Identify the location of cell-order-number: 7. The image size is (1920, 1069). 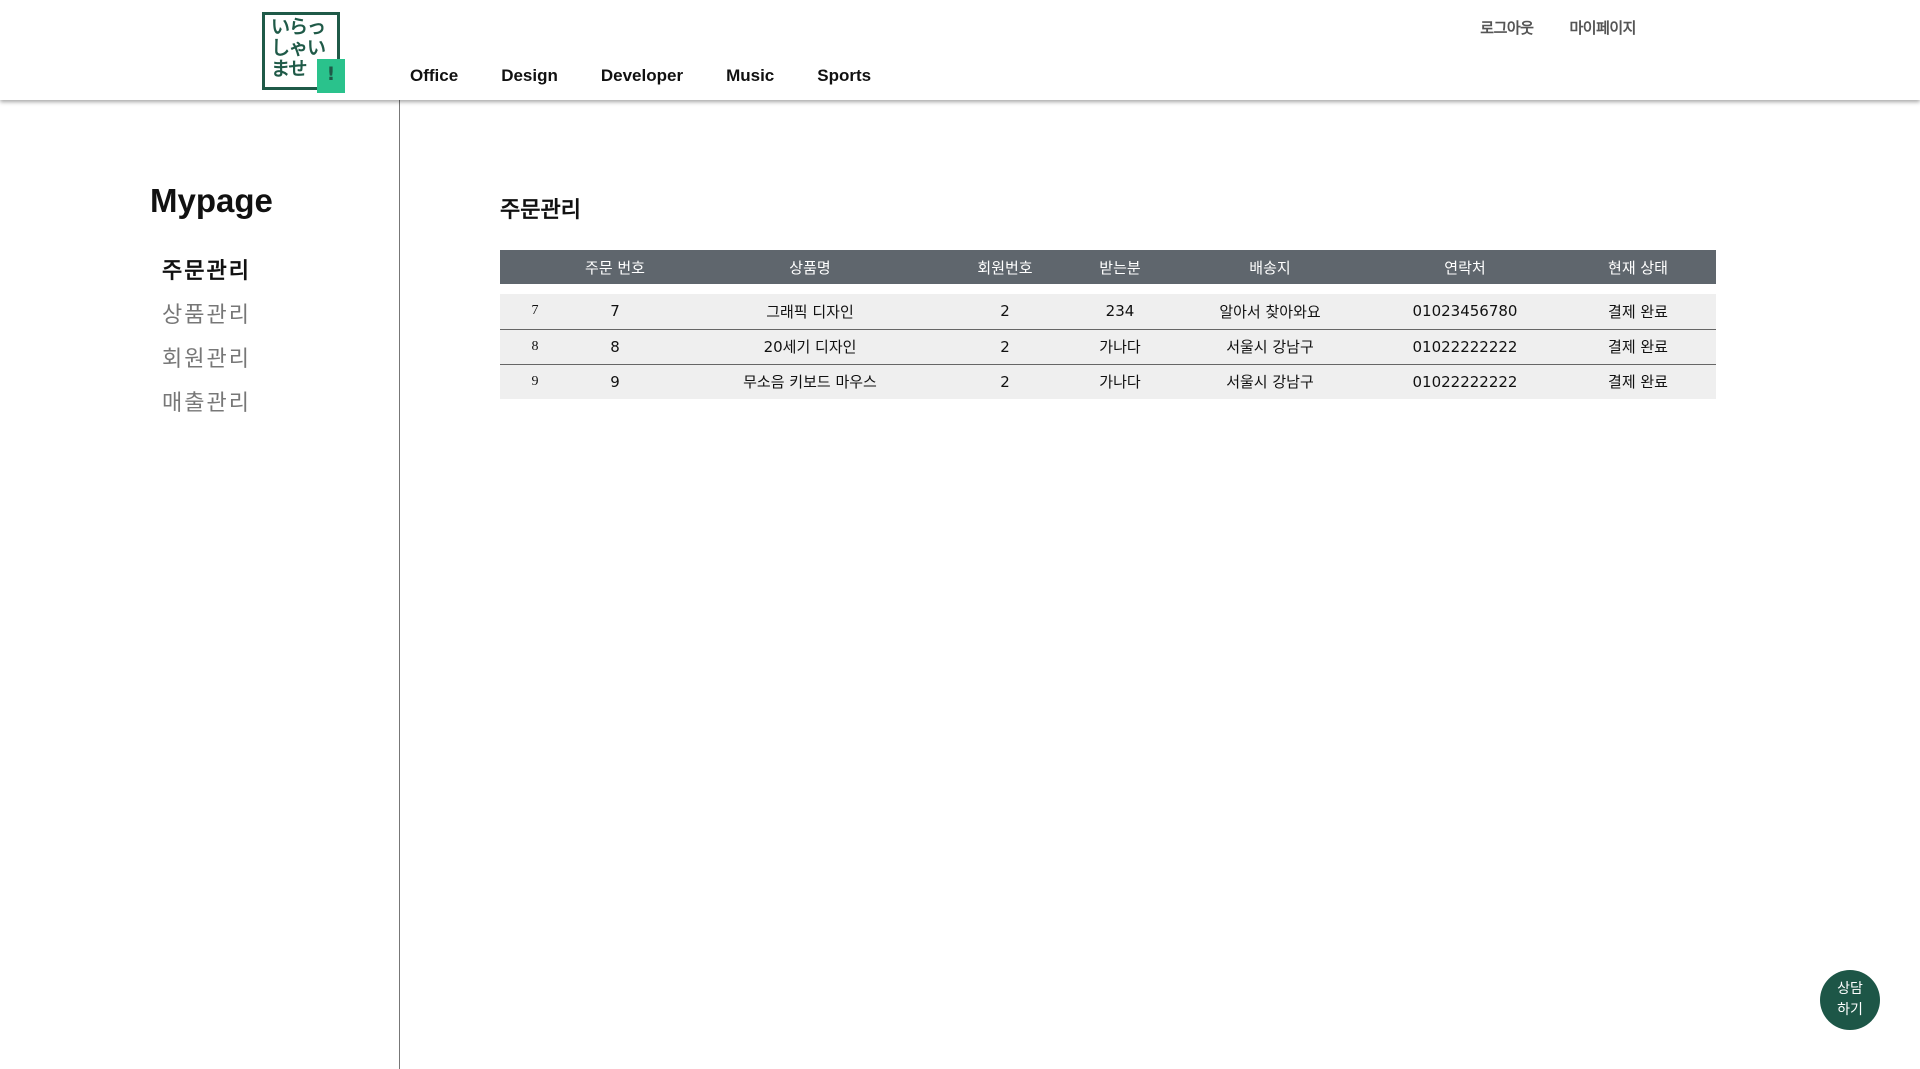
(615, 312).